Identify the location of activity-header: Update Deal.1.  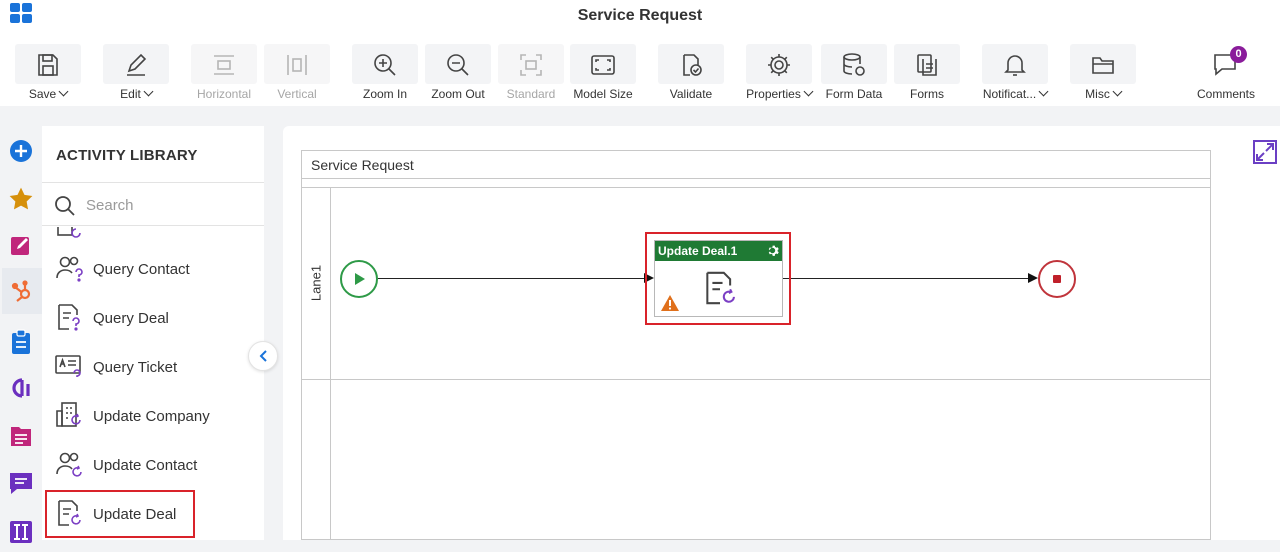
(718, 251).